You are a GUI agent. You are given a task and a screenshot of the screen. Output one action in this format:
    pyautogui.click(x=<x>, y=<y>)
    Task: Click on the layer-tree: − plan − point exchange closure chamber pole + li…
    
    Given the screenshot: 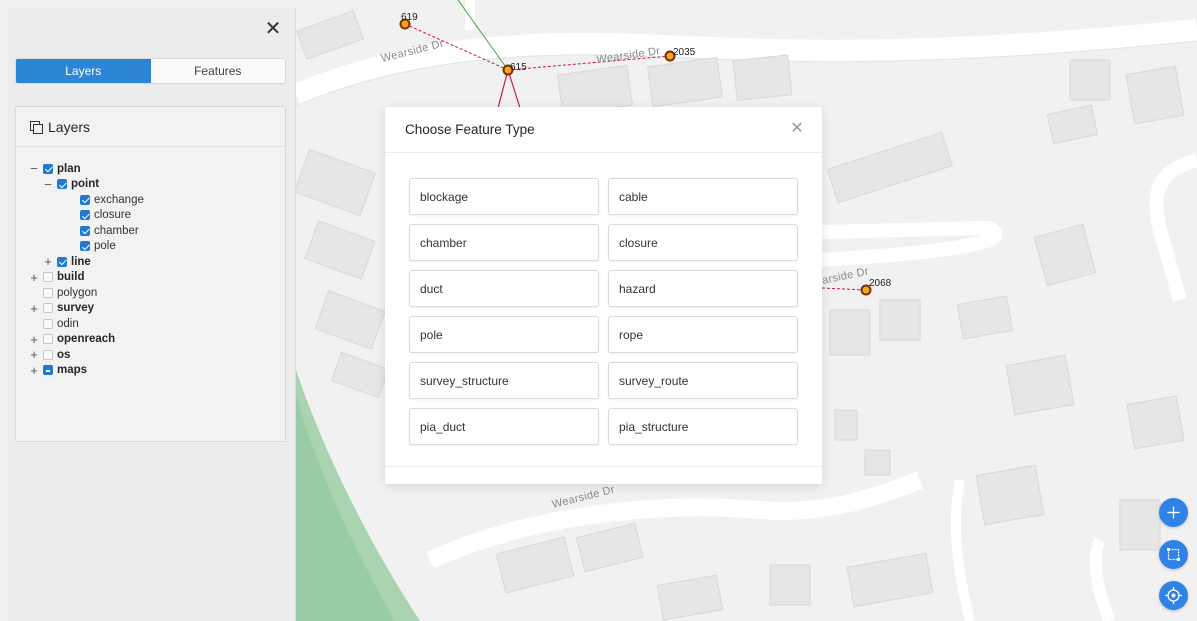 What is the action you would take?
    pyautogui.click(x=150, y=262)
    